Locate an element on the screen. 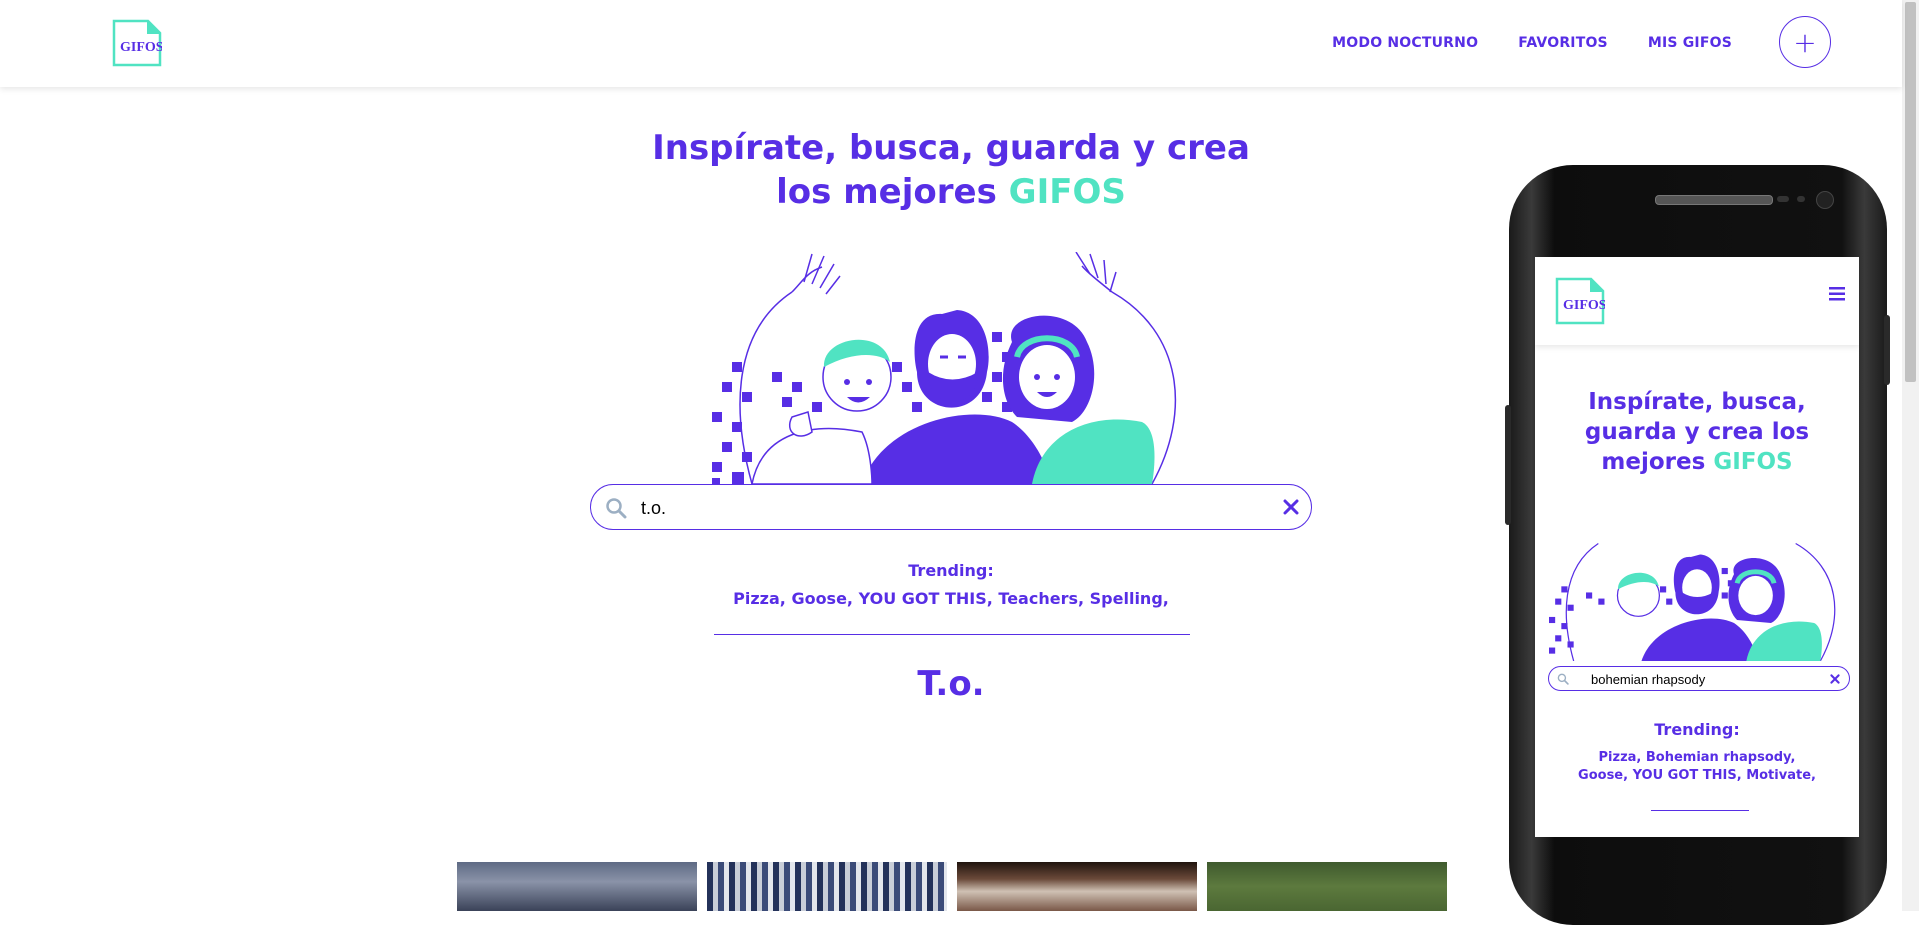 The width and height of the screenshot is (1919, 925). mobile-hero-illustration is located at coordinates (1697, 590).